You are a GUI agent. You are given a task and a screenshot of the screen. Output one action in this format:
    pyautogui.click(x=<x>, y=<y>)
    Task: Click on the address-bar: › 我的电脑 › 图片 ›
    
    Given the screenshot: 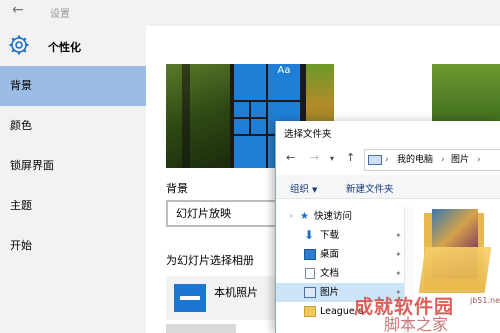 What is the action you would take?
    pyautogui.click(x=432, y=160)
    